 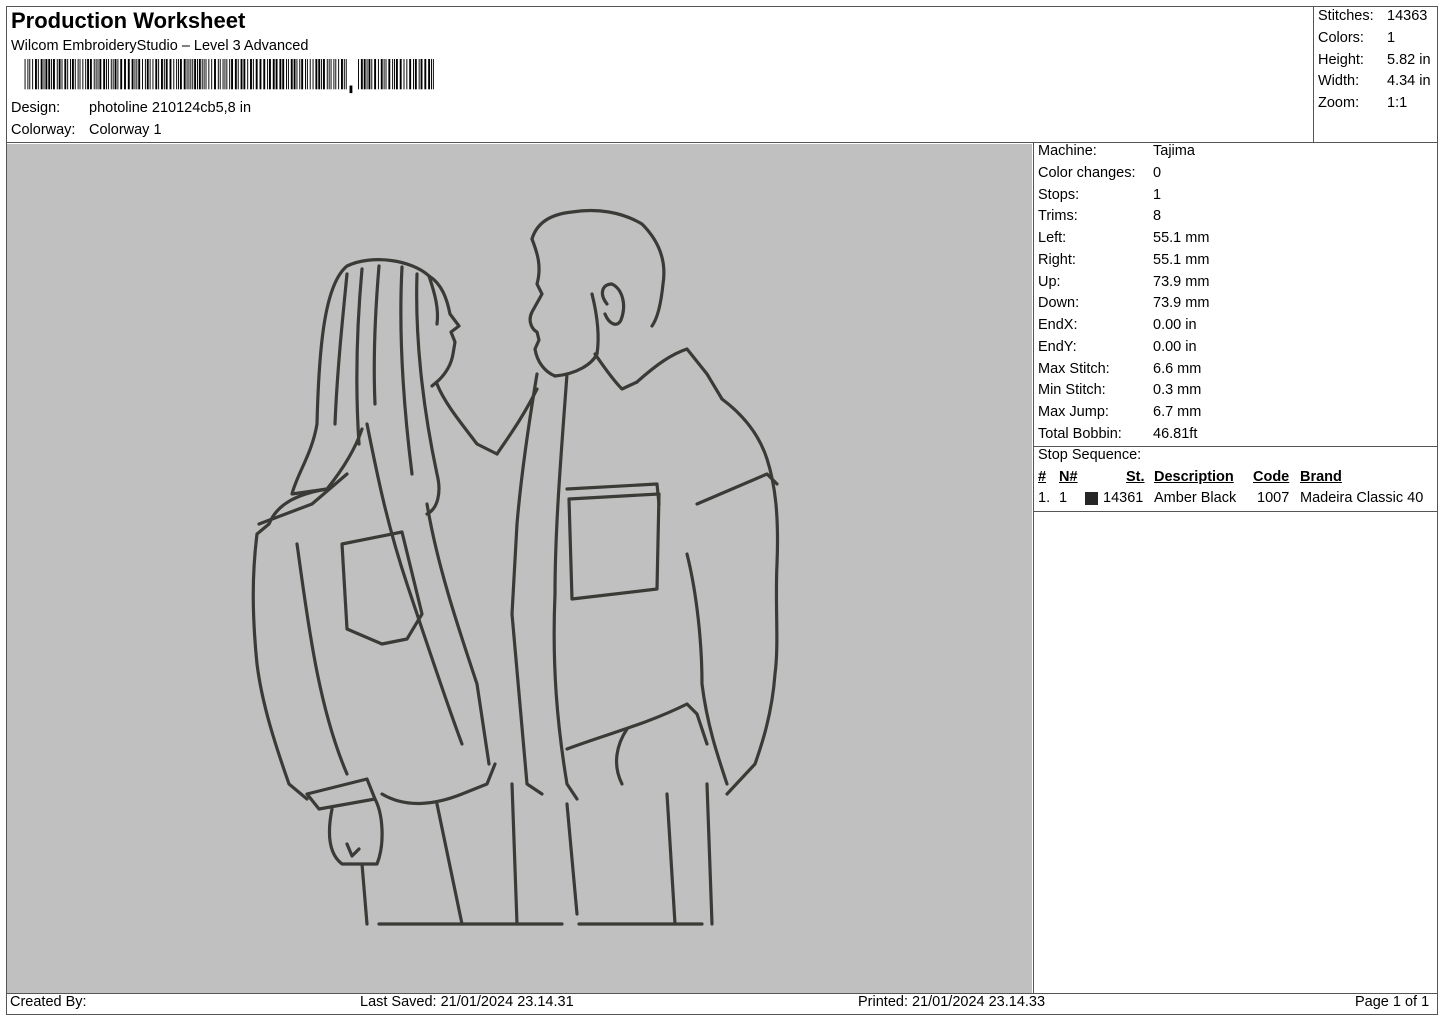 What do you see at coordinates (1409, 59) in the screenshot?
I see `stat-value: 5.82 in` at bounding box center [1409, 59].